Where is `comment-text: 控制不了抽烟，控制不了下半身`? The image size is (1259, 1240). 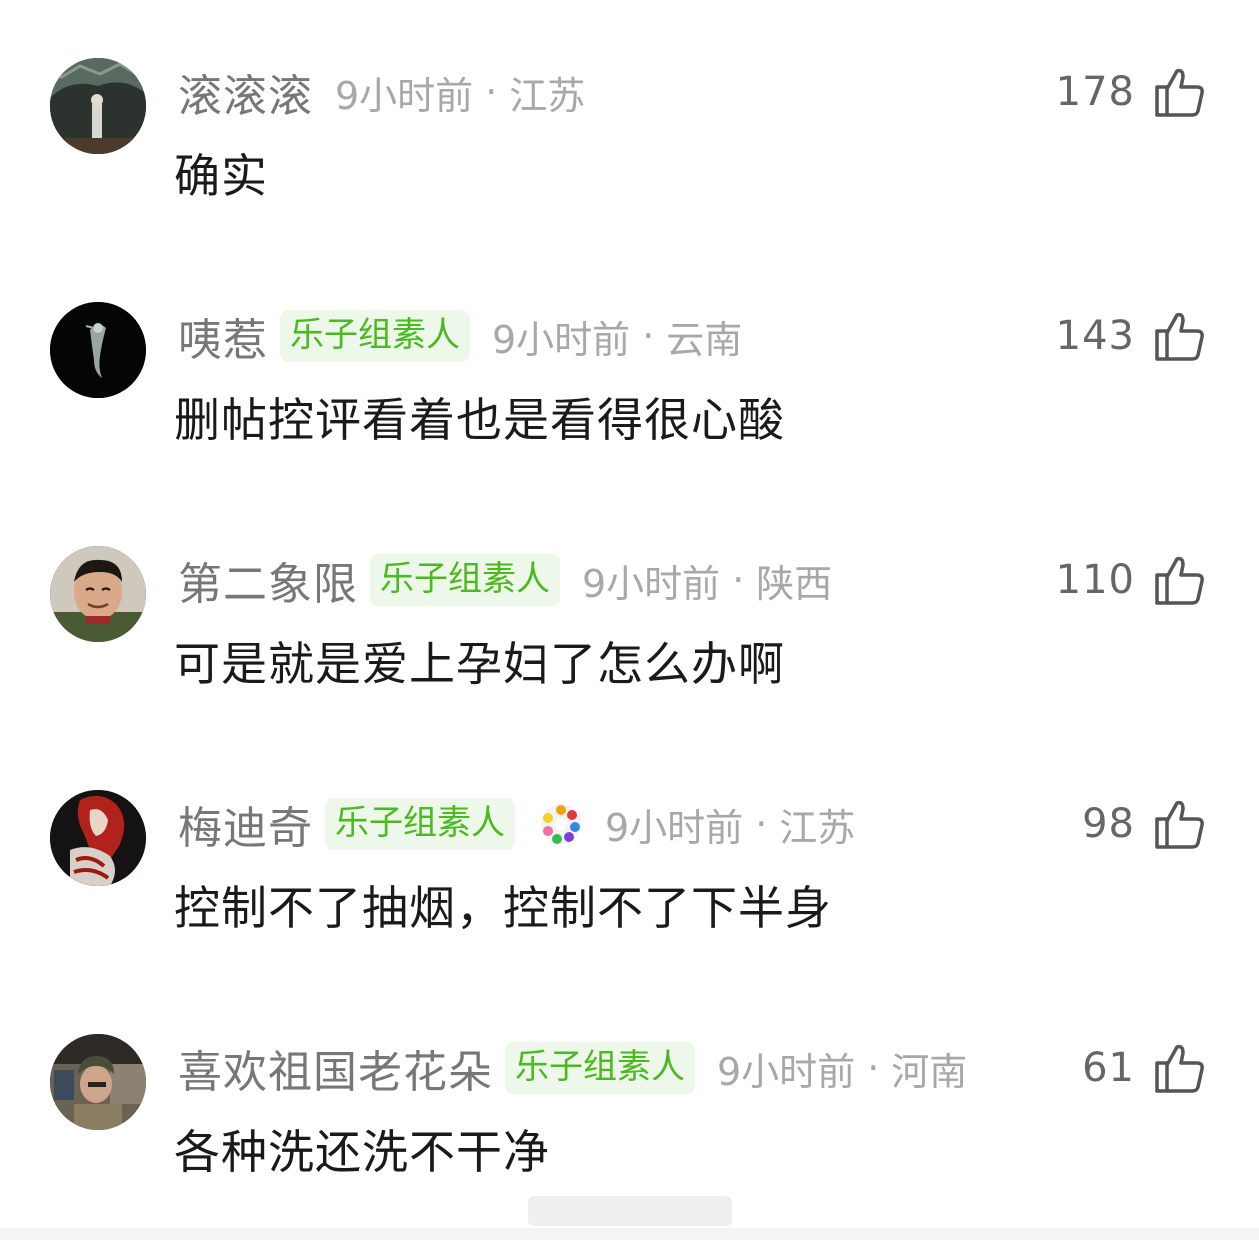
comment-text: 控制不了抽烟，控制不了下半身 is located at coordinates (503, 908).